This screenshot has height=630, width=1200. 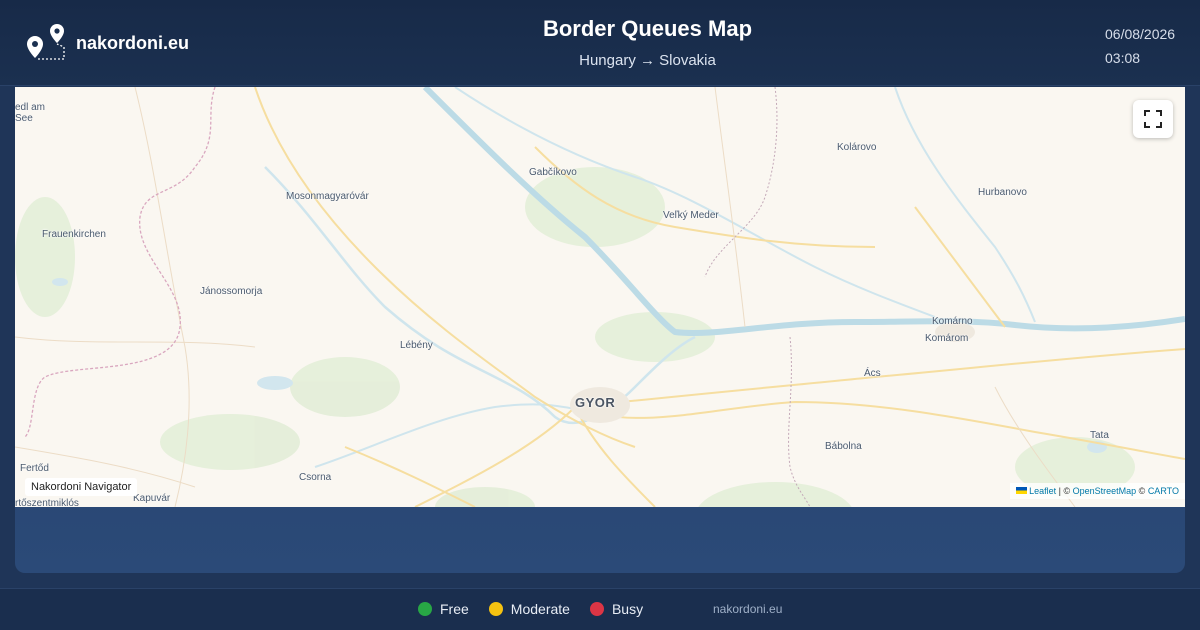 I want to click on map-label-frauenkirchen: Frauenkirchen, so click(x=74, y=234).